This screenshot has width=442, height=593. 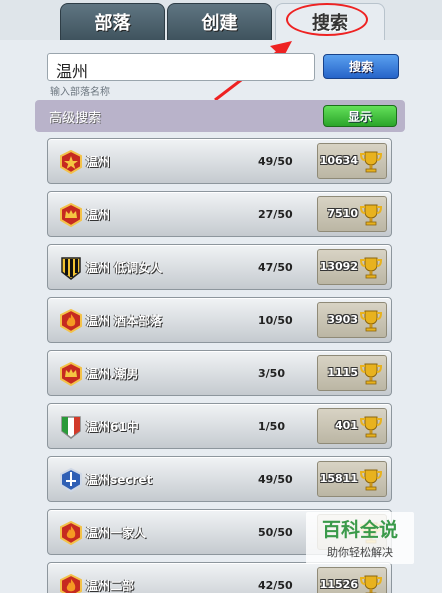 What do you see at coordinates (271, 426) in the screenshot?
I see `clan-members: 1/50` at bounding box center [271, 426].